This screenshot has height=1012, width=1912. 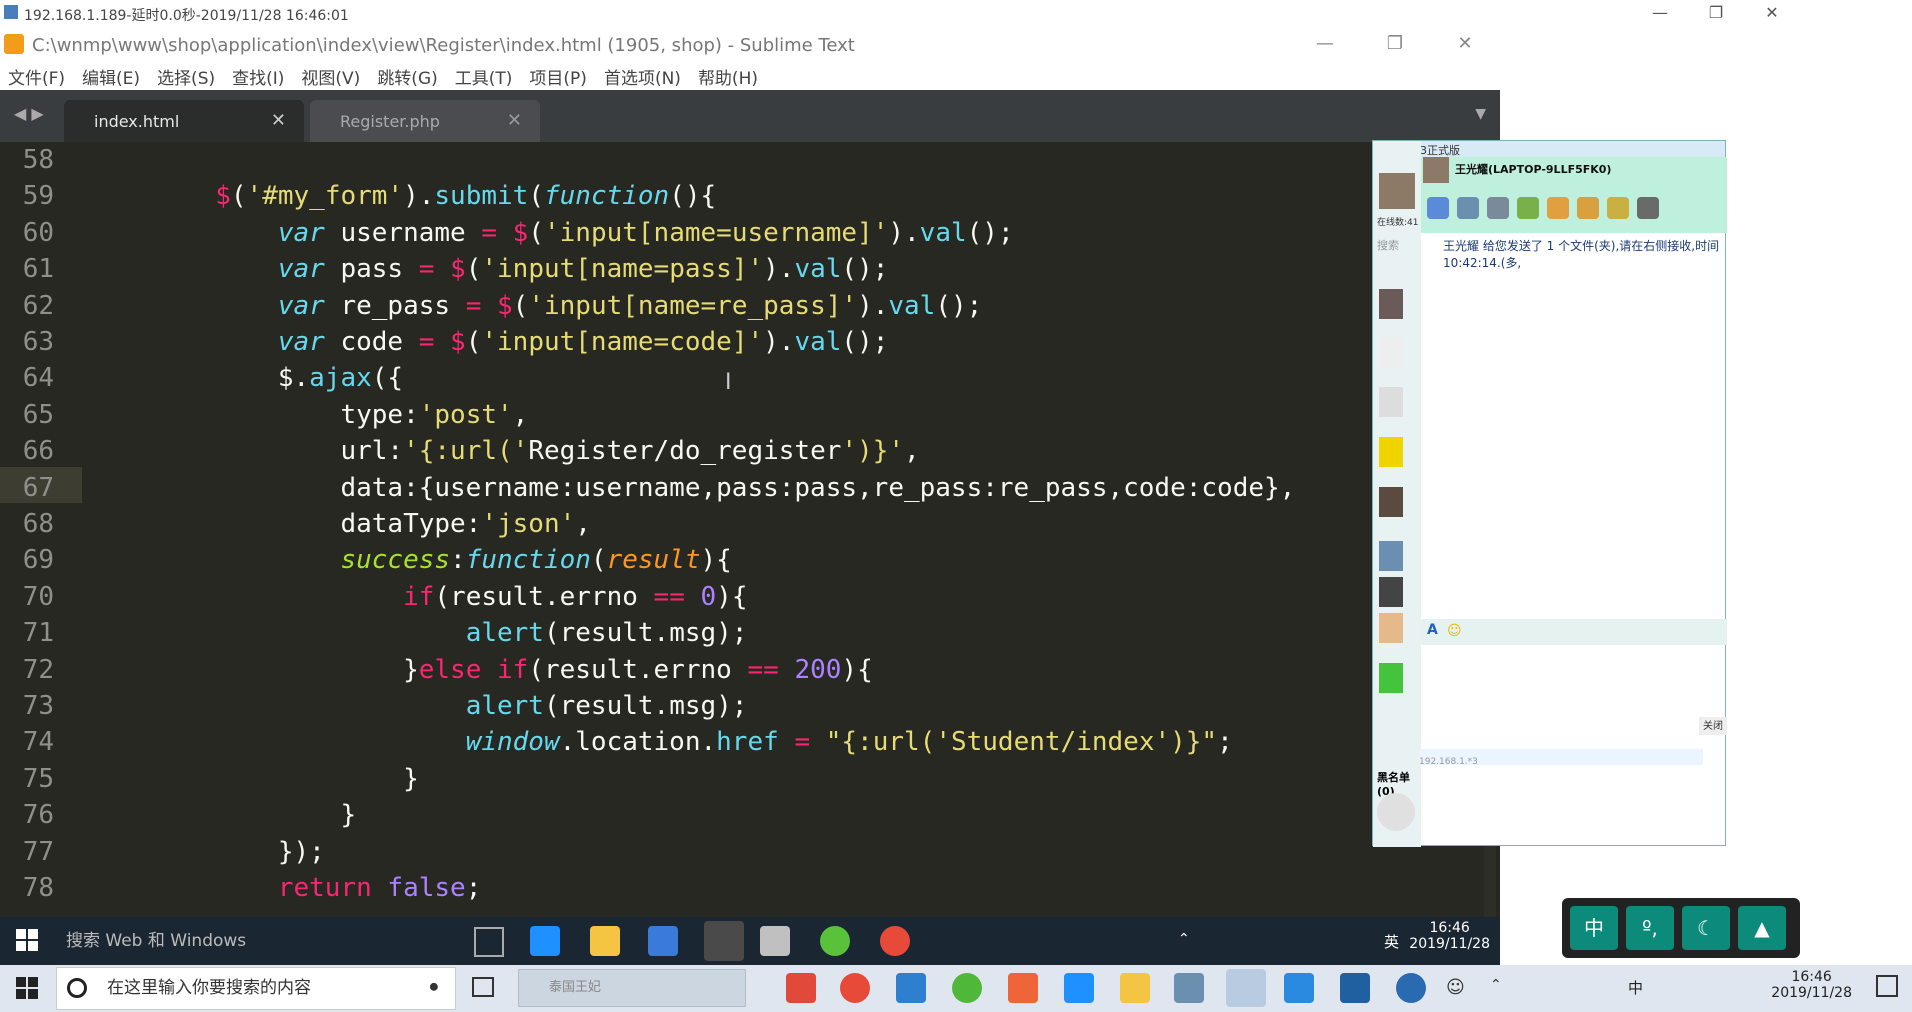 I want to click on remote-window-title: 192.168.1.189-延时0.0秒-2019/11/28 16:46:01, so click(x=186, y=16).